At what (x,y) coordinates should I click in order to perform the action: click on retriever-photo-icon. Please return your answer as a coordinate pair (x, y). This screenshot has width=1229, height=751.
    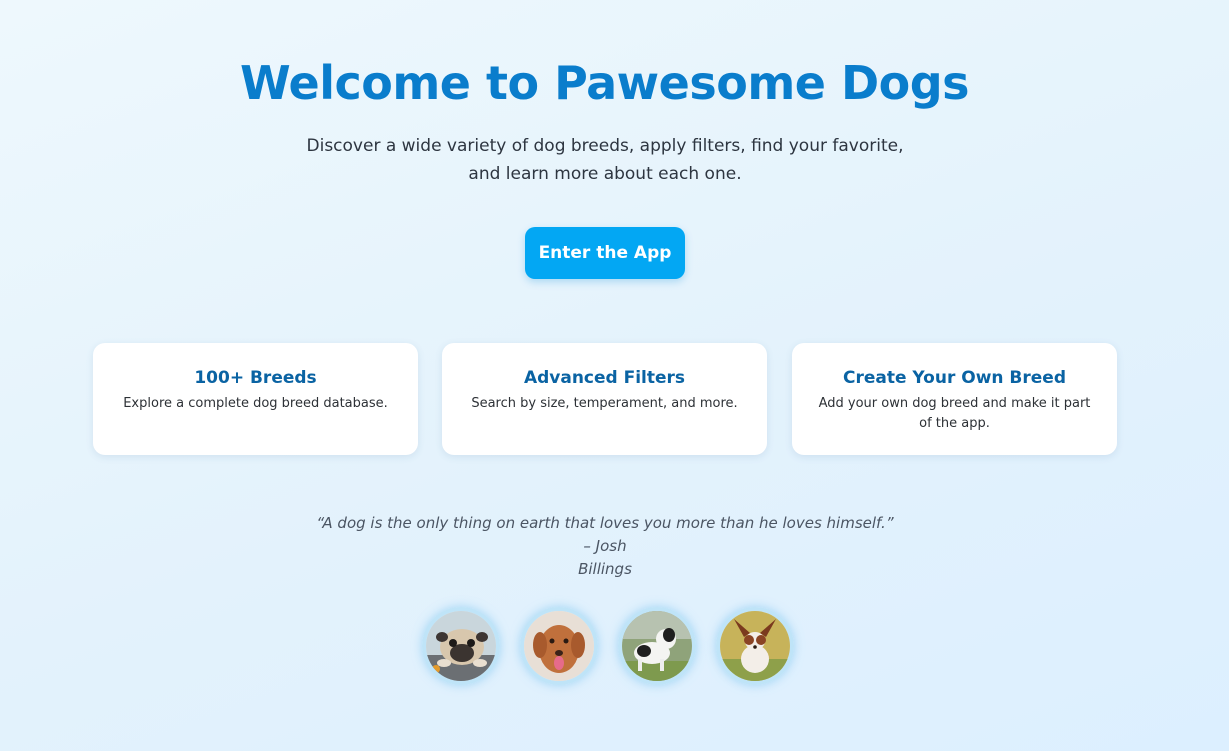
    Looking at the image, I should click on (559, 646).